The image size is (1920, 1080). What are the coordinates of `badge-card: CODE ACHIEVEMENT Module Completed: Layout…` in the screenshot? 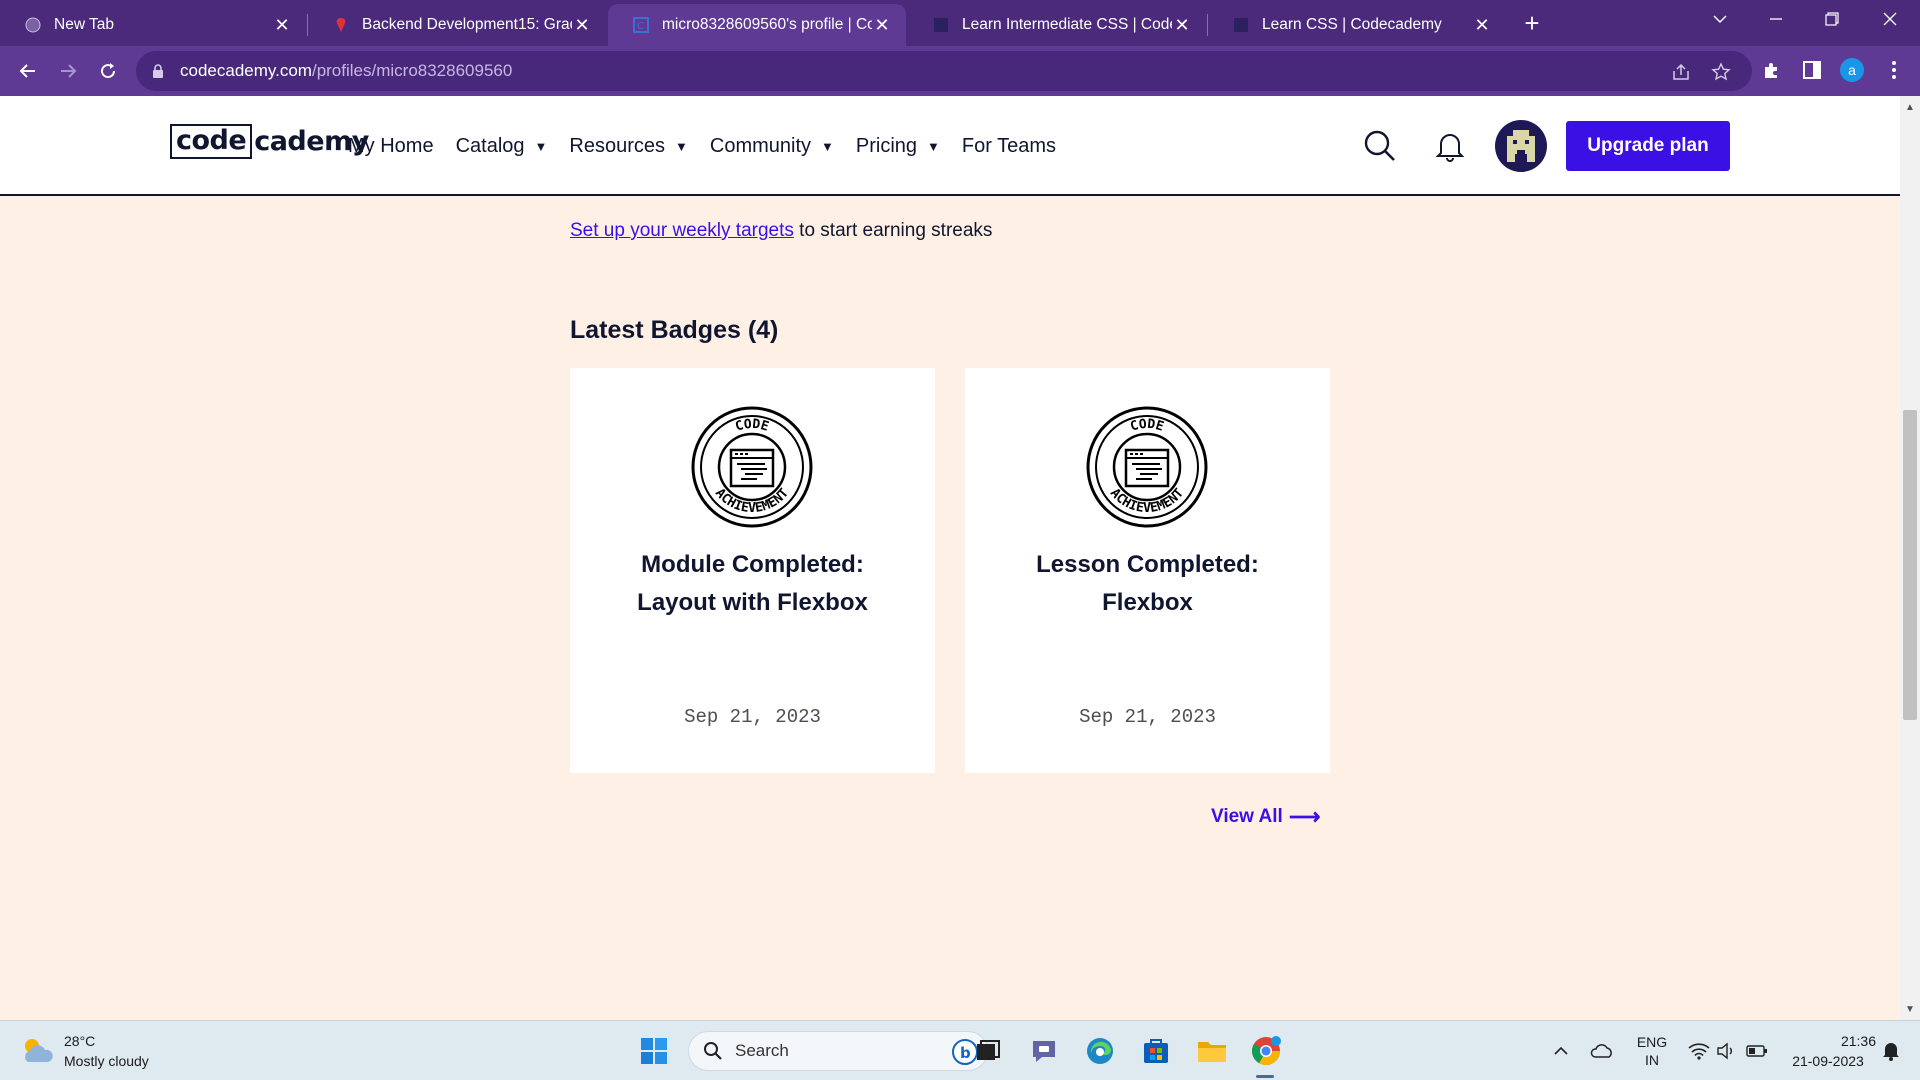 It's located at (752, 570).